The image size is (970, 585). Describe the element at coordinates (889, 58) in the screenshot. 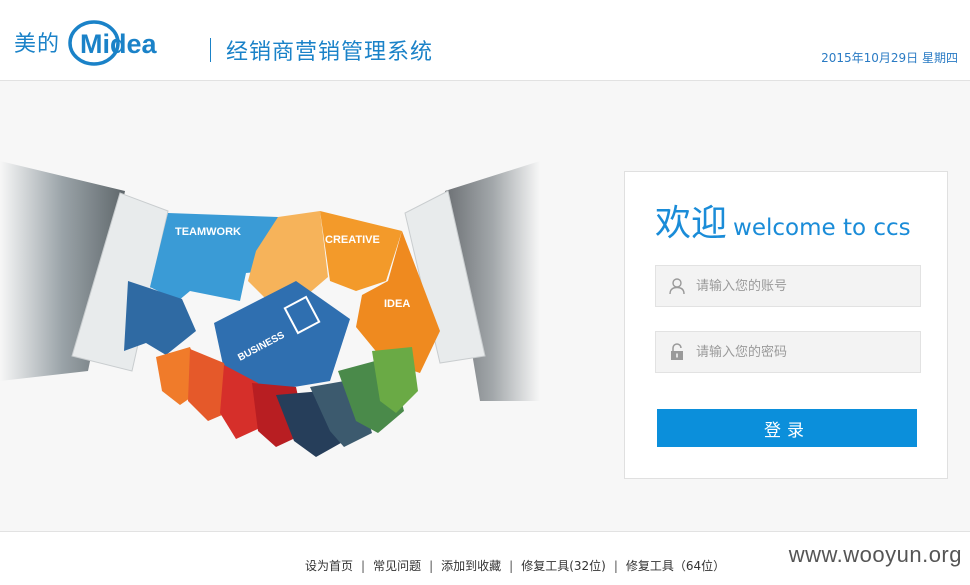

I see `header-date: 2015年10月29日 星期四` at that location.